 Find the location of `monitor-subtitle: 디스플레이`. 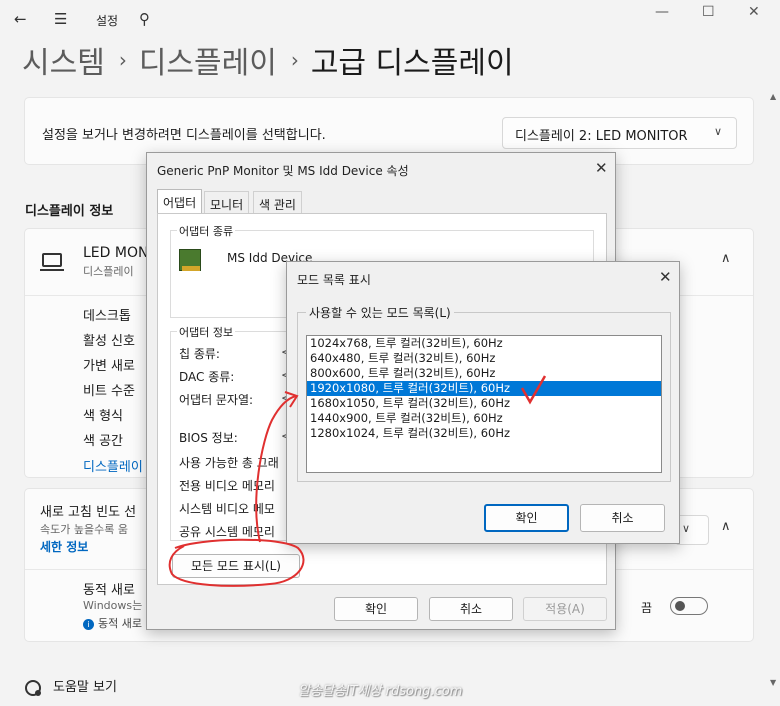

monitor-subtitle: 디스플레이 is located at coordinates (108, 271).